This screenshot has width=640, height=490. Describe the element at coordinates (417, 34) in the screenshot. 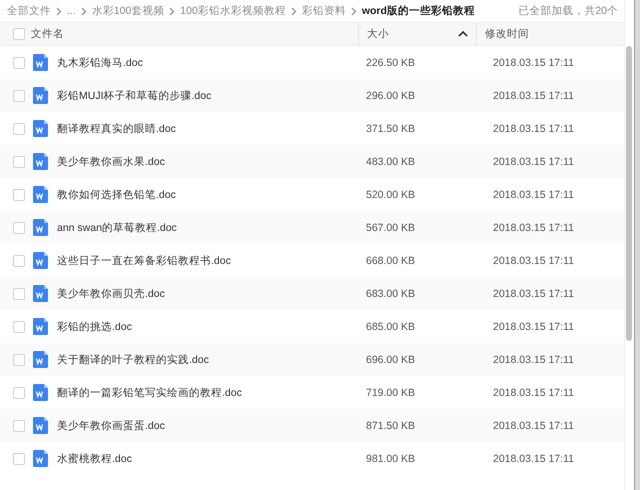

I see `column-header: 大小` at that location.